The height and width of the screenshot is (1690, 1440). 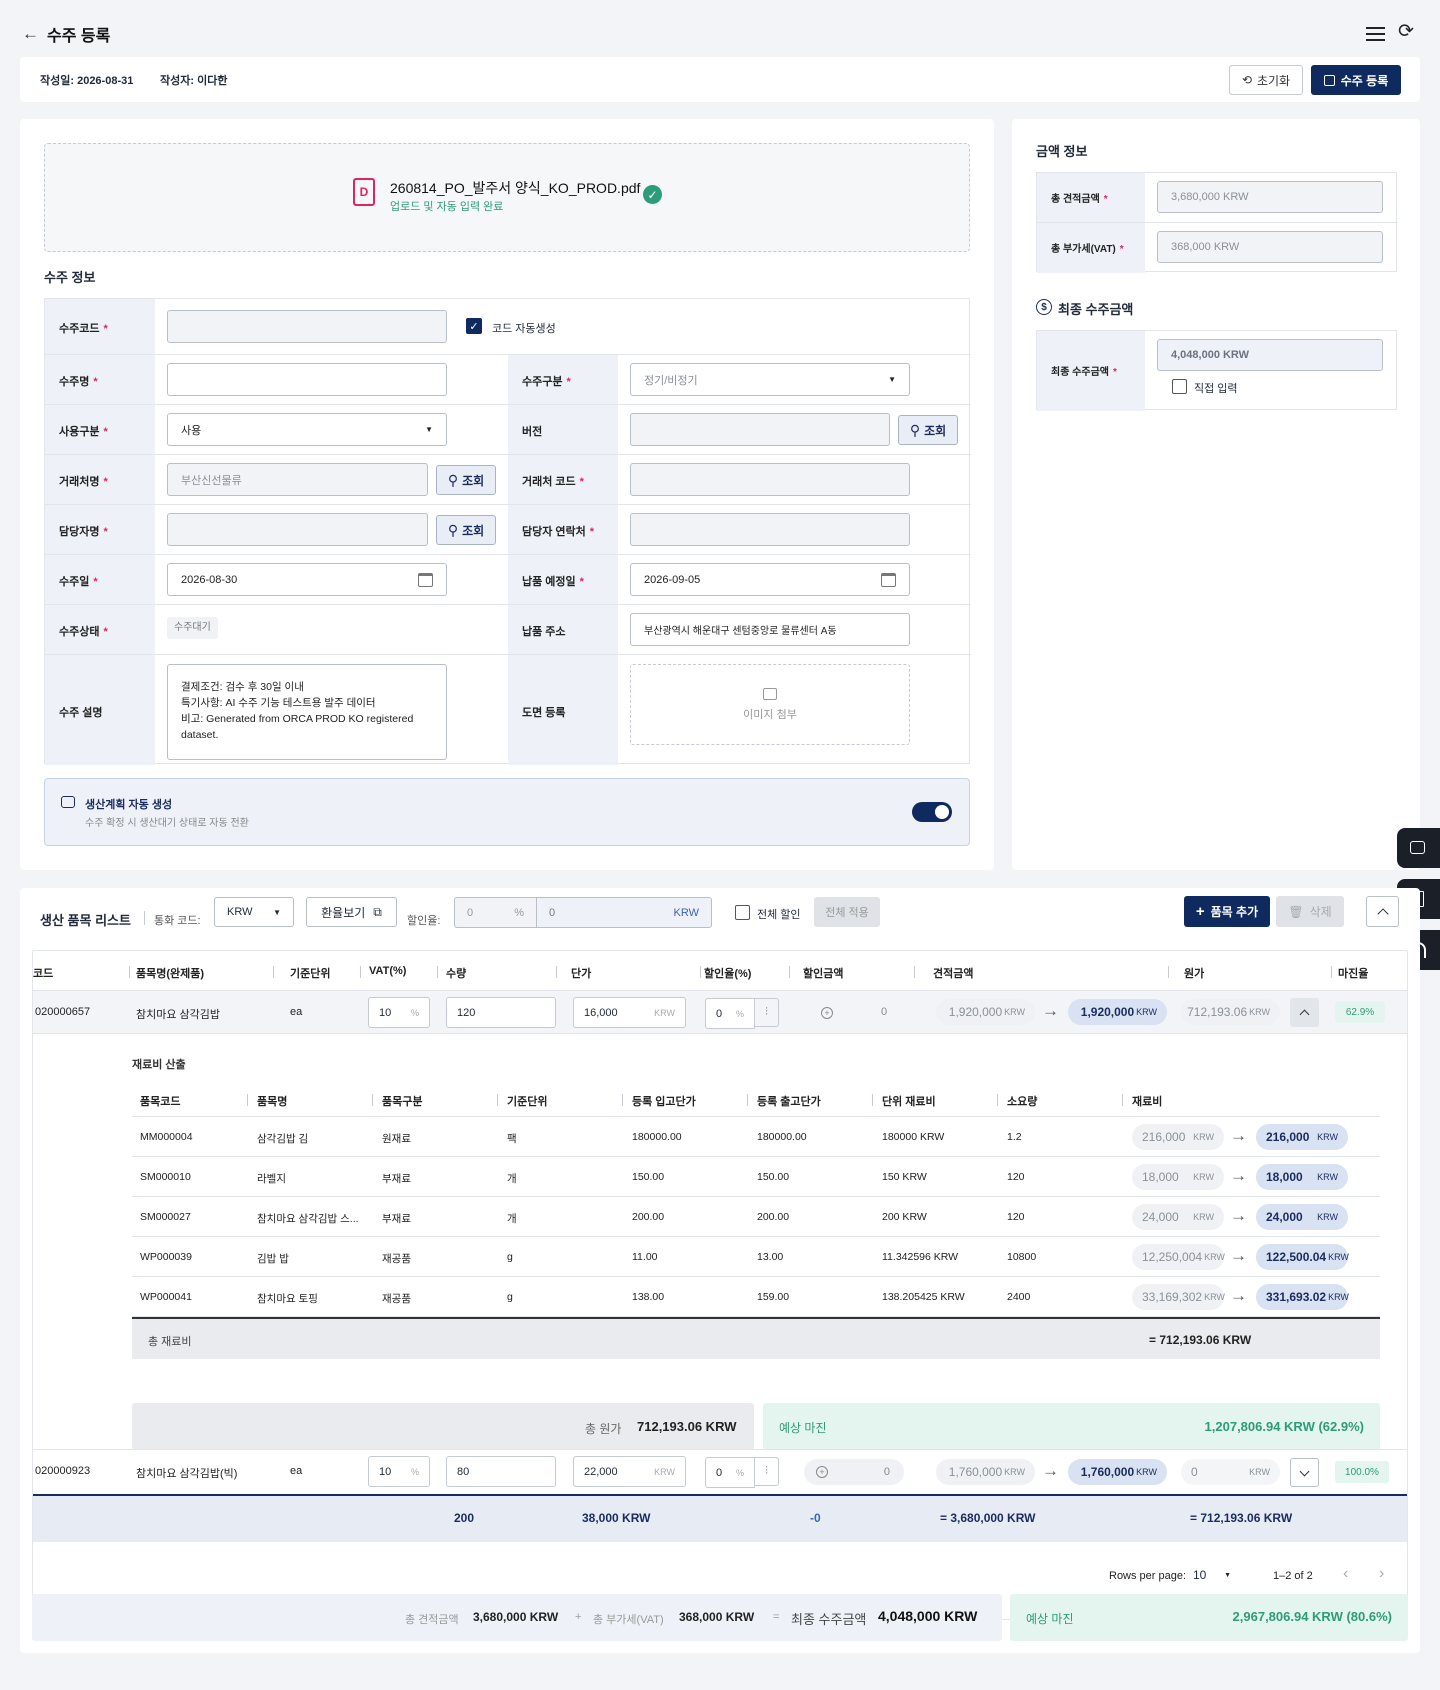 I want to click on add-item-button: + 품목 추가, so click(x=1227, y=911).